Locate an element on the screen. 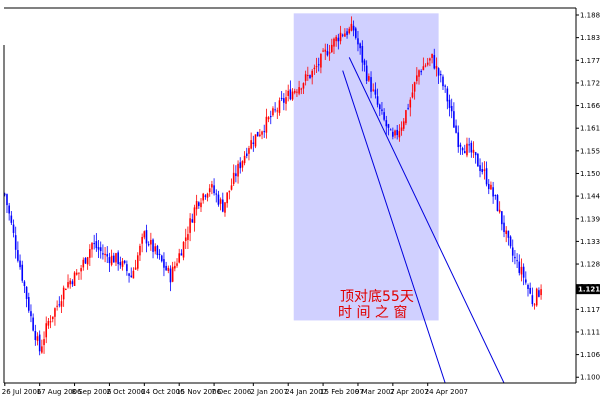  annotation-line-2: 时 间 之 窗 is located at coordinates (372, 312).